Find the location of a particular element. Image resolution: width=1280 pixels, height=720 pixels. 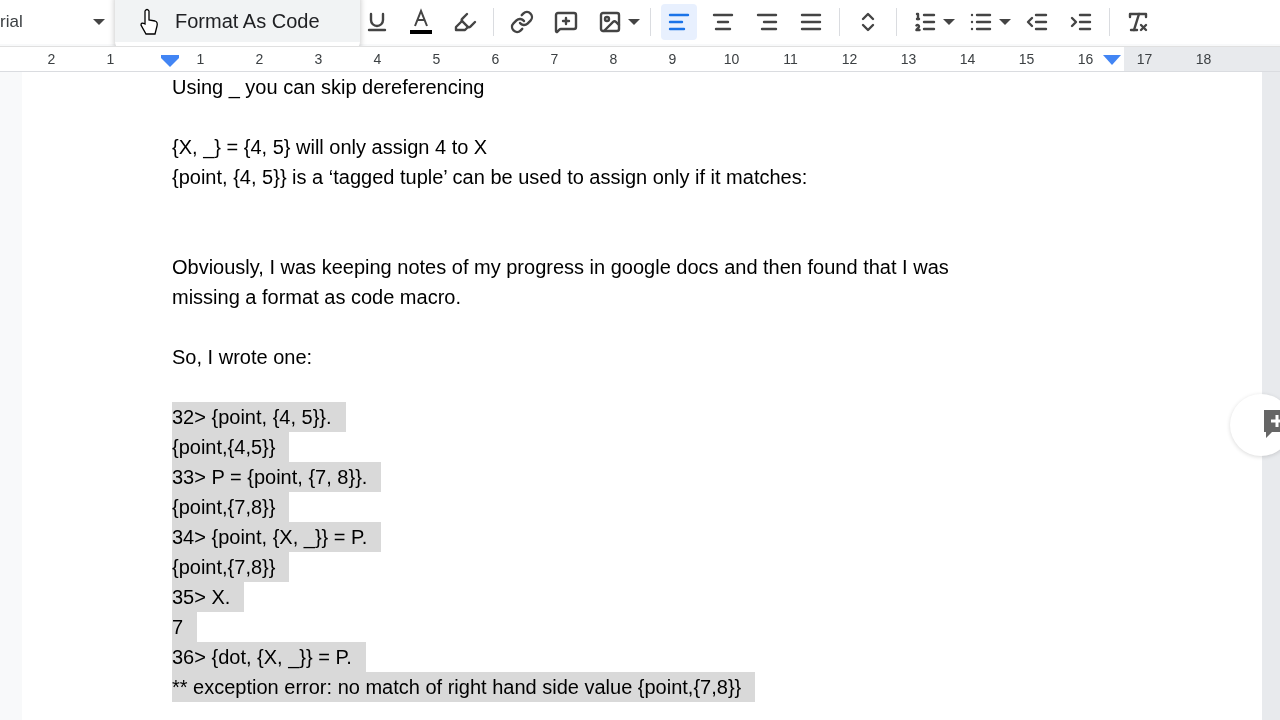

paragraph-text: Obviously, I was keeping notes of my progress in google docs and then found that I was is located at coordinates (560, 267).